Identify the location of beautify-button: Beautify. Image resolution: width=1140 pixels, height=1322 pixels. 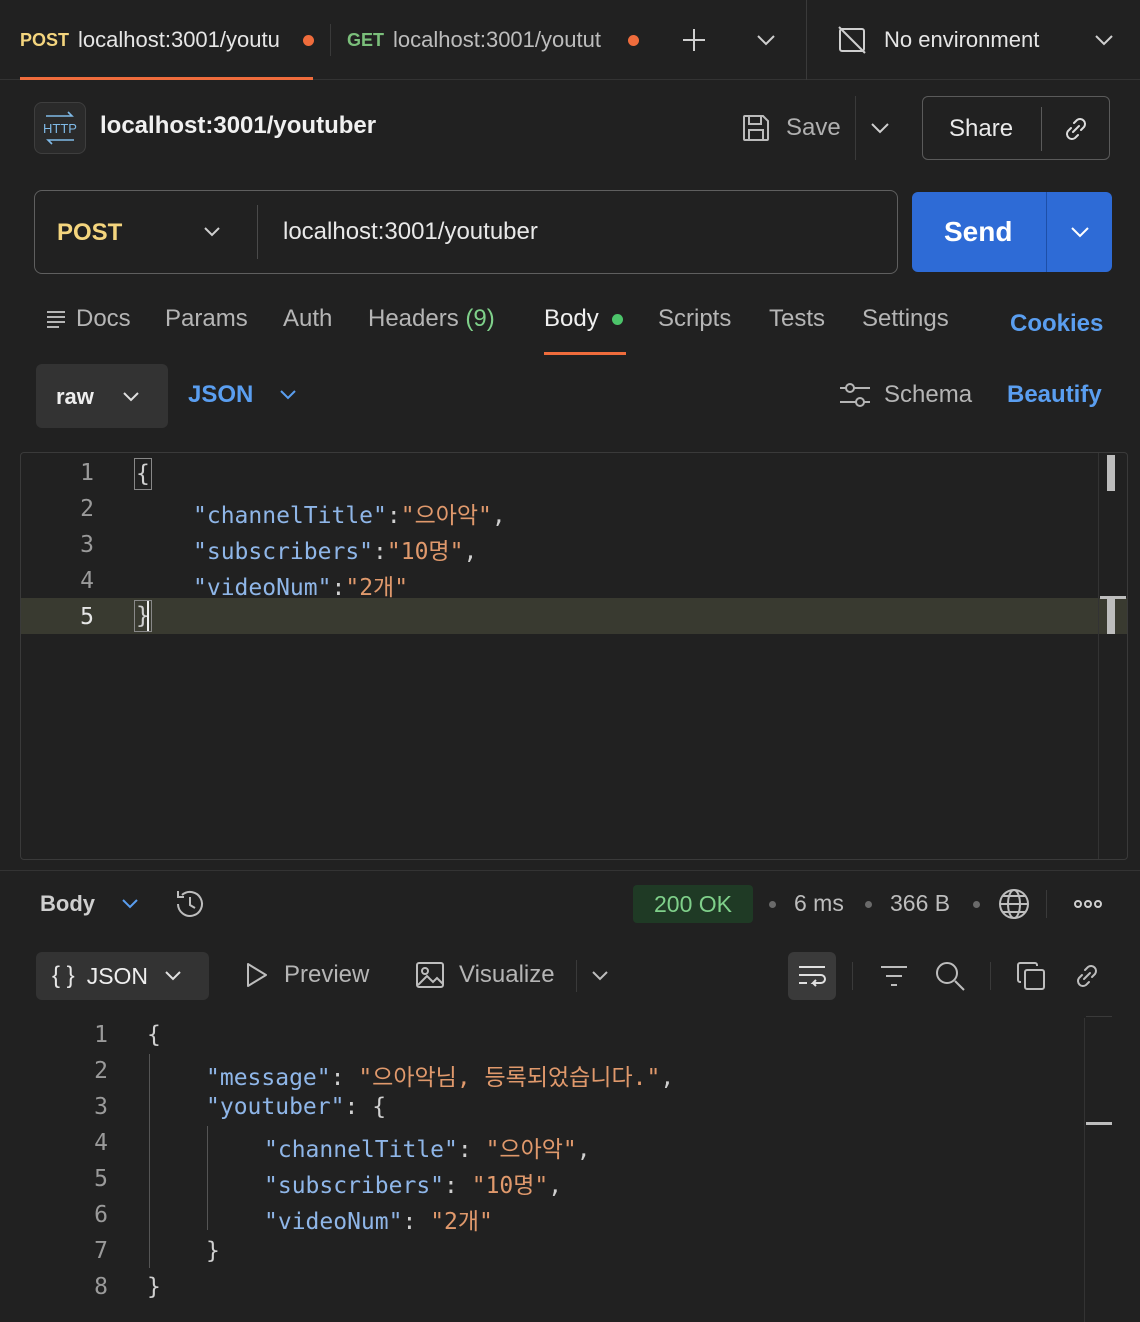
(1054, 395).